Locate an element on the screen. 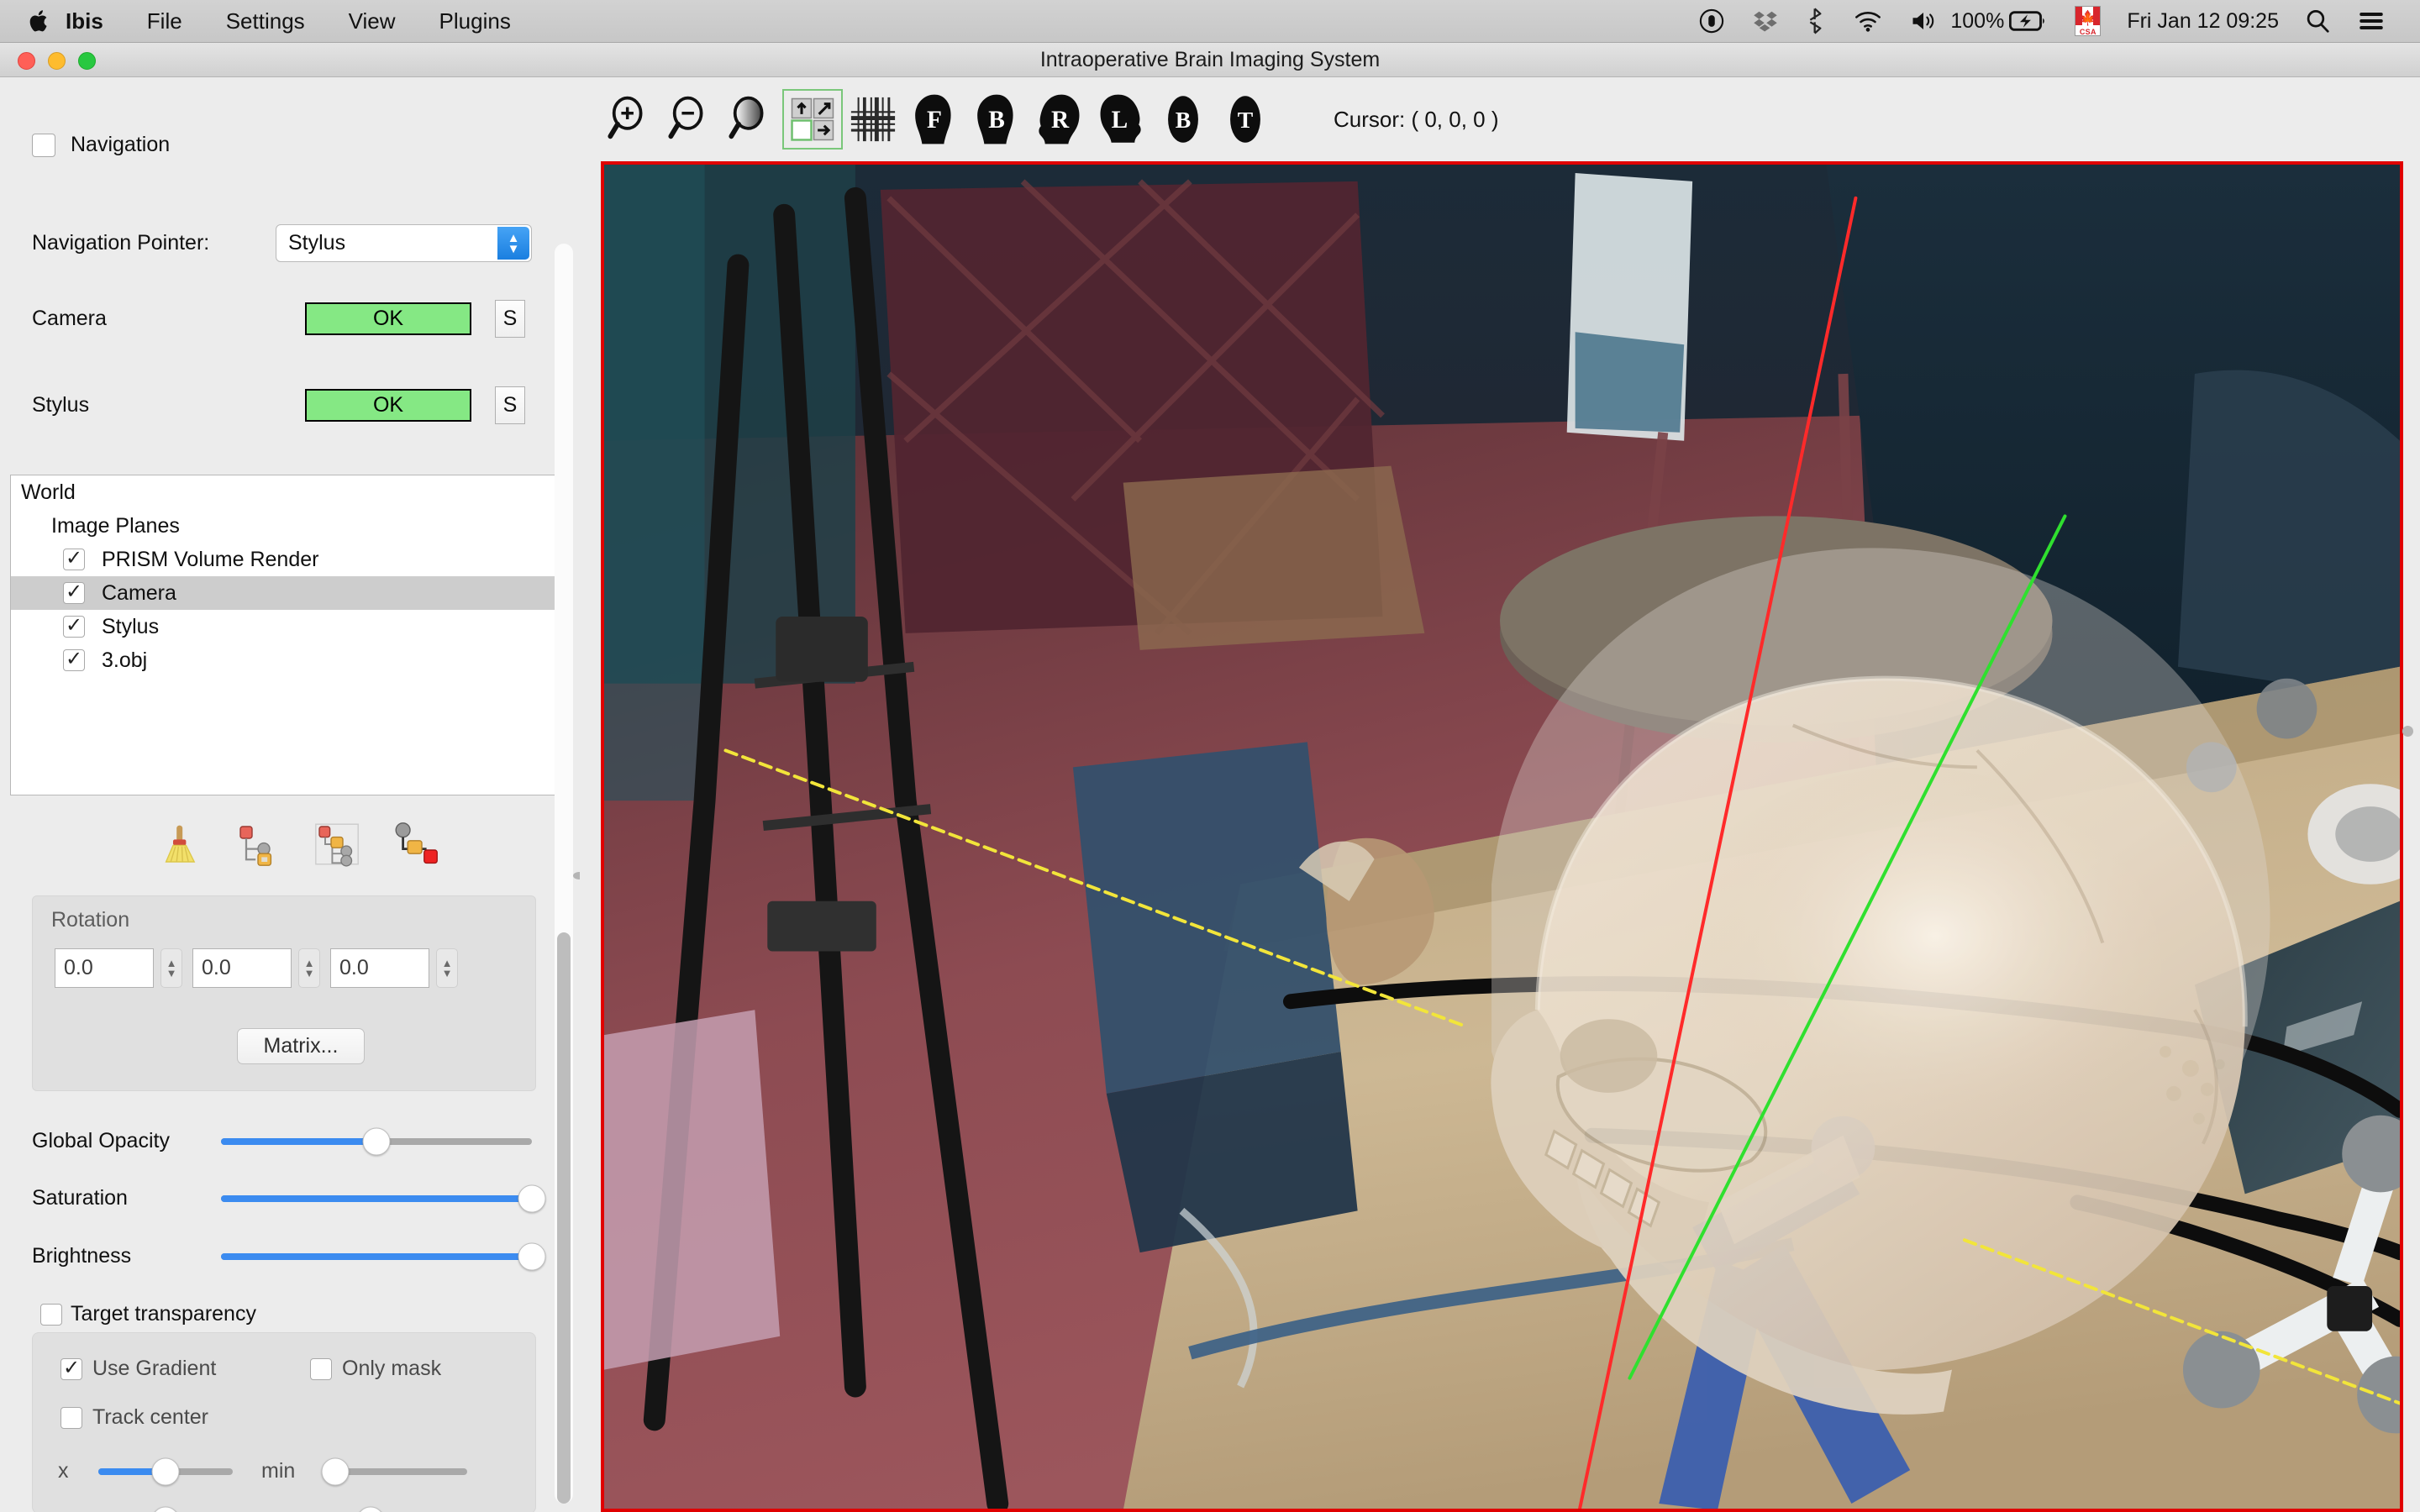  dropbox-icon is located at coordinates (1765, 21).